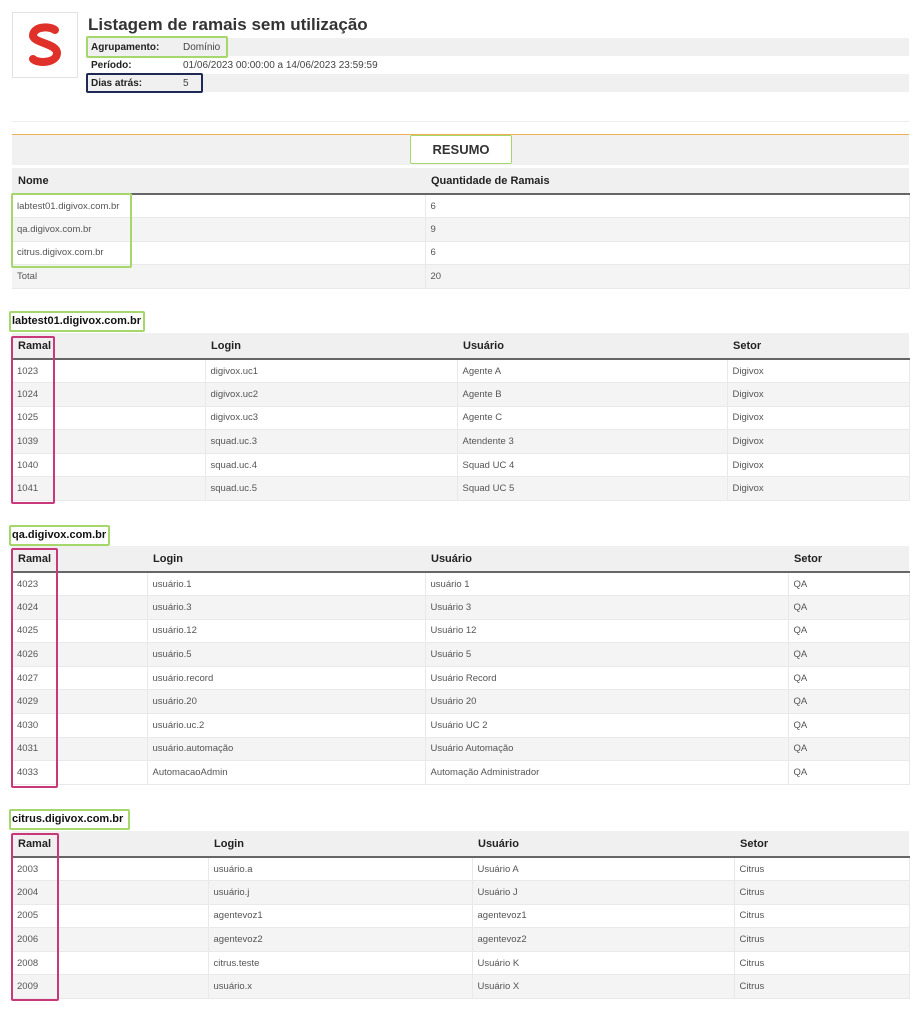  Describe the element at coordinates (603, 916) in the screenshot. I see `table-cell: agentevoz1` at that location.